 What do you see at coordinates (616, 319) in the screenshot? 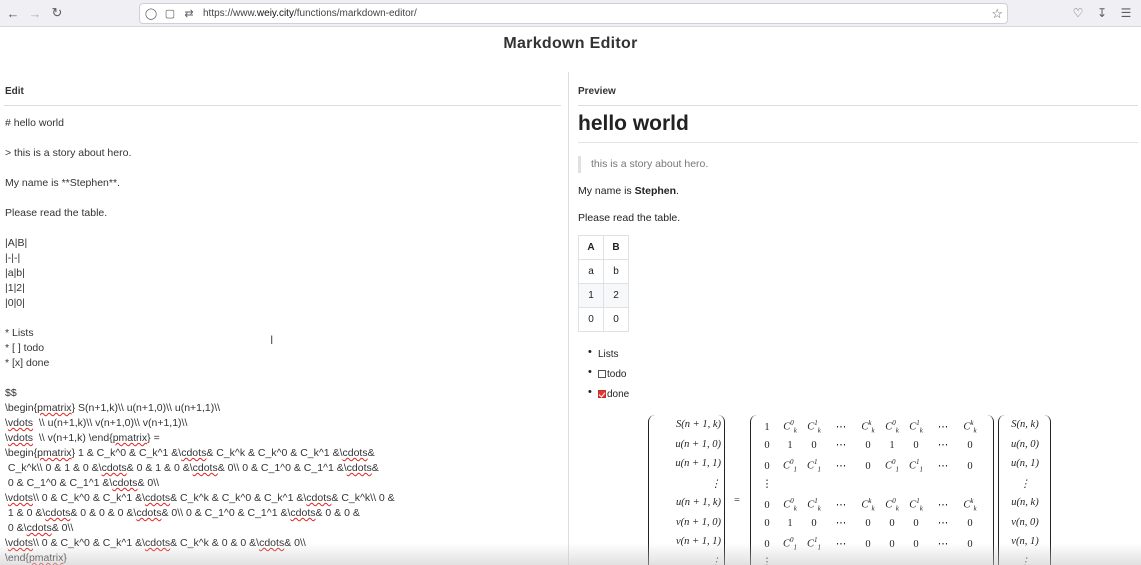
I see `table-cell: 0` at bounding box center [616, 319].